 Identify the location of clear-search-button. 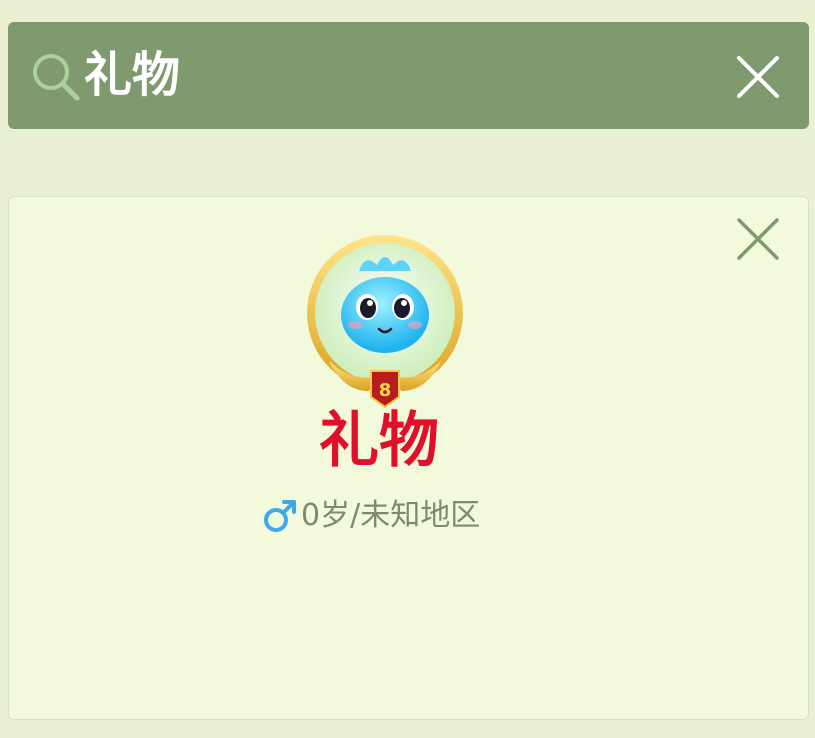
(758, 77).